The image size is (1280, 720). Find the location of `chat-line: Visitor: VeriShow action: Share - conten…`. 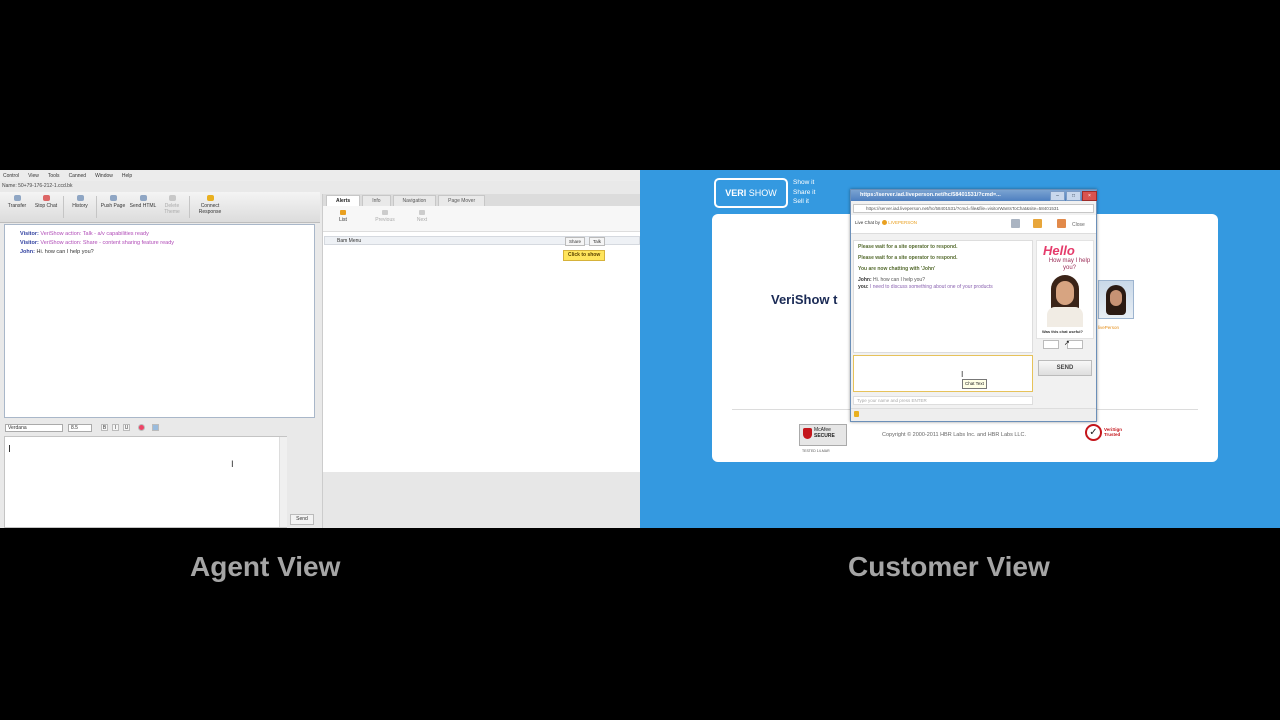

chat-line: Visitor: VeriShow action: Share - conten… is located at coordinates (97, 243).